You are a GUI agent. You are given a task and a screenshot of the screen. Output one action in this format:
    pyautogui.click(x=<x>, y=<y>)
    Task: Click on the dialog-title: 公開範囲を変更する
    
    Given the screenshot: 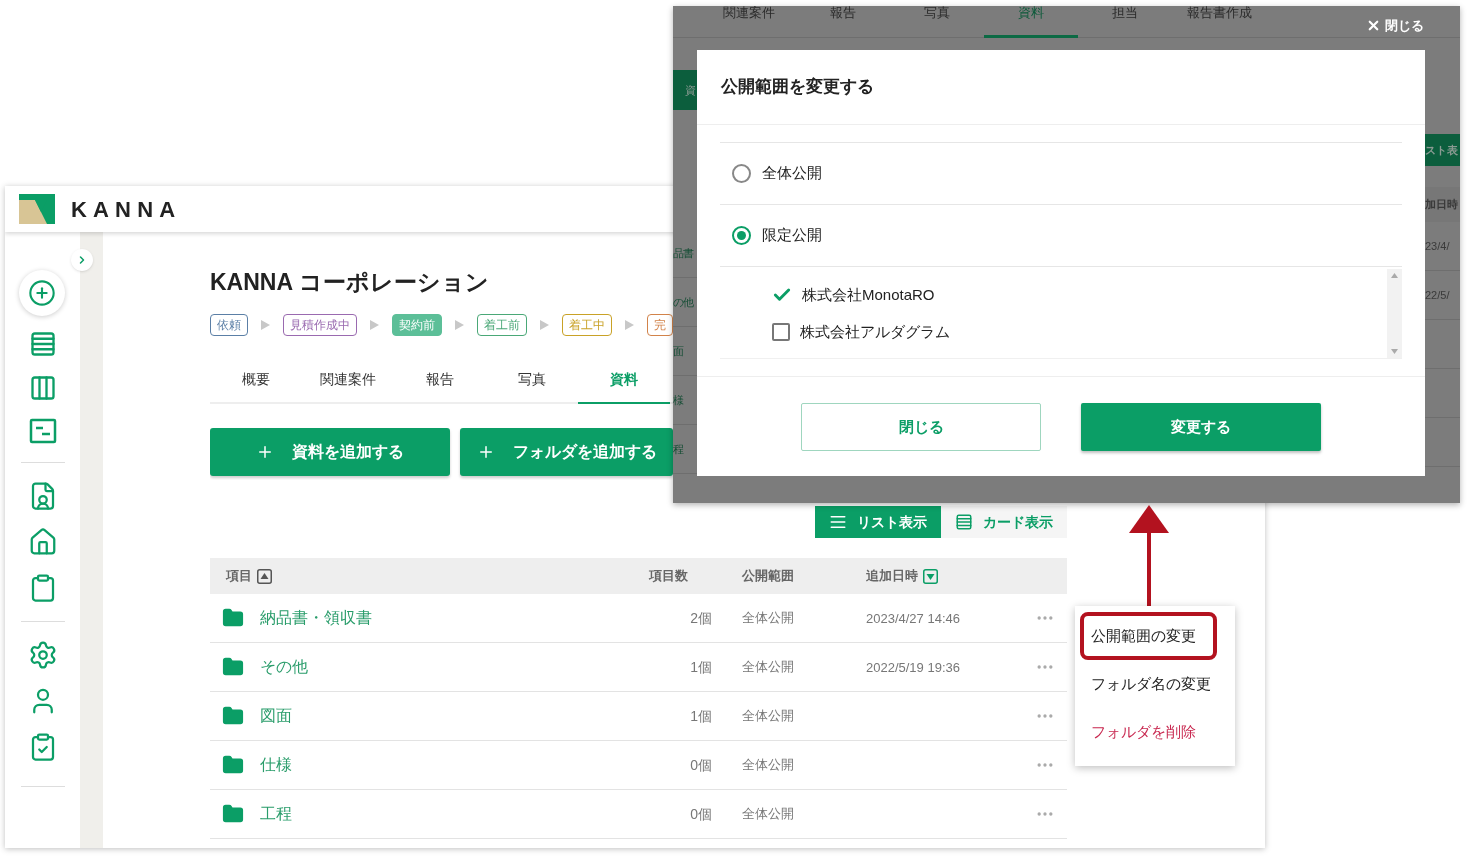 What is the action you would take?
    pyautogui.click(x=797, y=87)
    